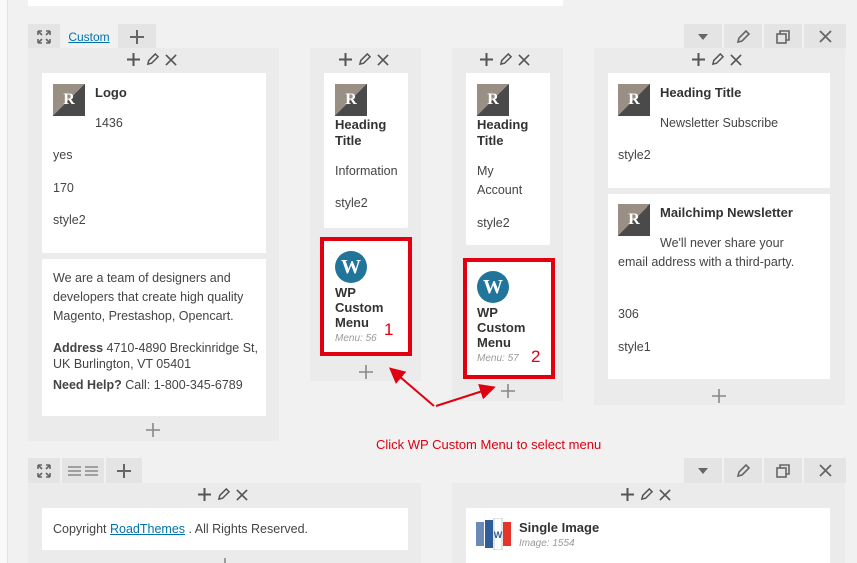 This screenshot has height=563, width=857. Describe the element at coordinates (508, 159) in the screenshot. I see `heading-title-widget: R Heading Title My Account style2` at that location.